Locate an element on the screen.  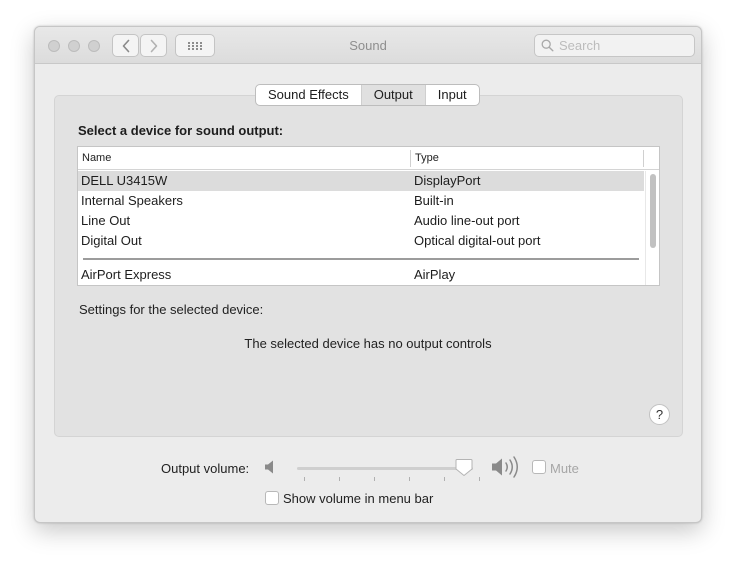
table-row: AirPort Express AirPlay is located at coordinates (361, 275).